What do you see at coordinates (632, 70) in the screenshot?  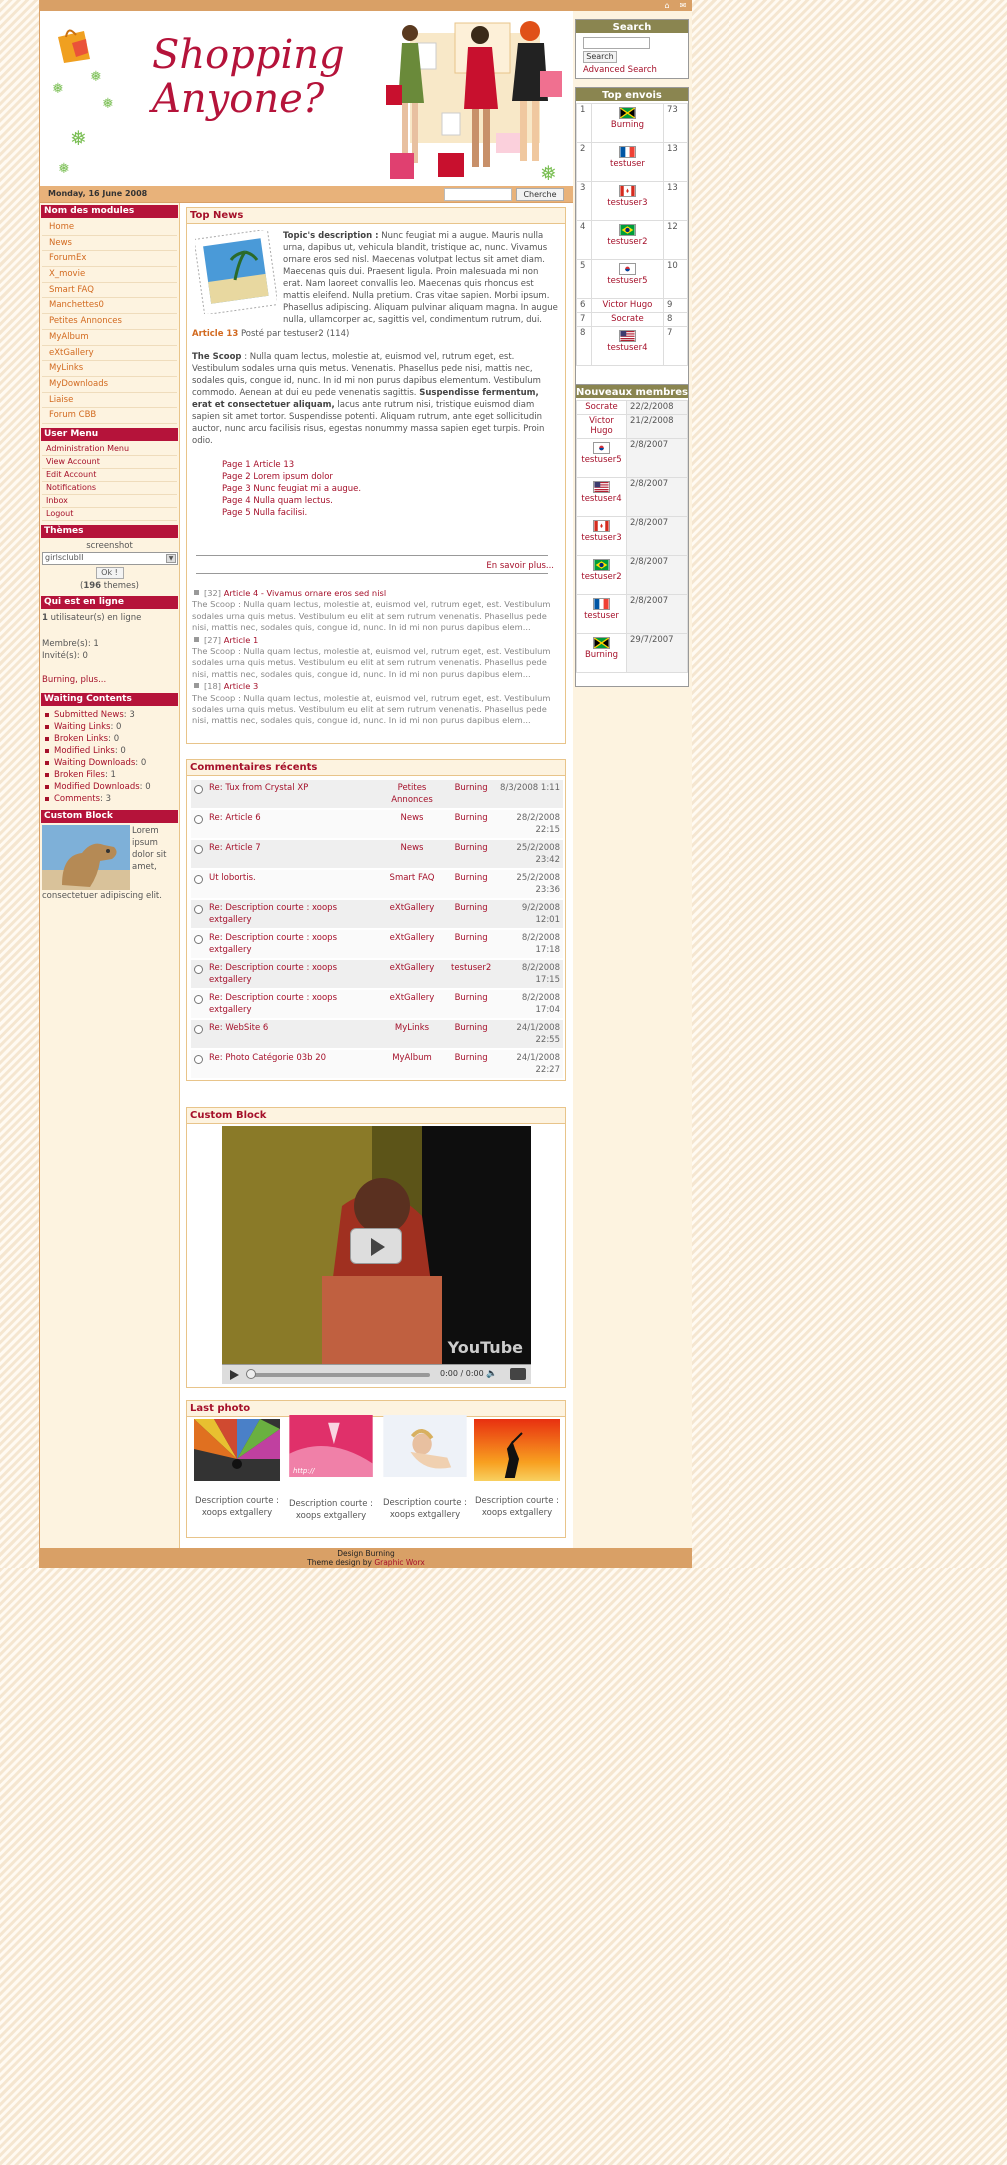 I see `advanced-search-link: Advanced Search` at bounding box center [632, 70].